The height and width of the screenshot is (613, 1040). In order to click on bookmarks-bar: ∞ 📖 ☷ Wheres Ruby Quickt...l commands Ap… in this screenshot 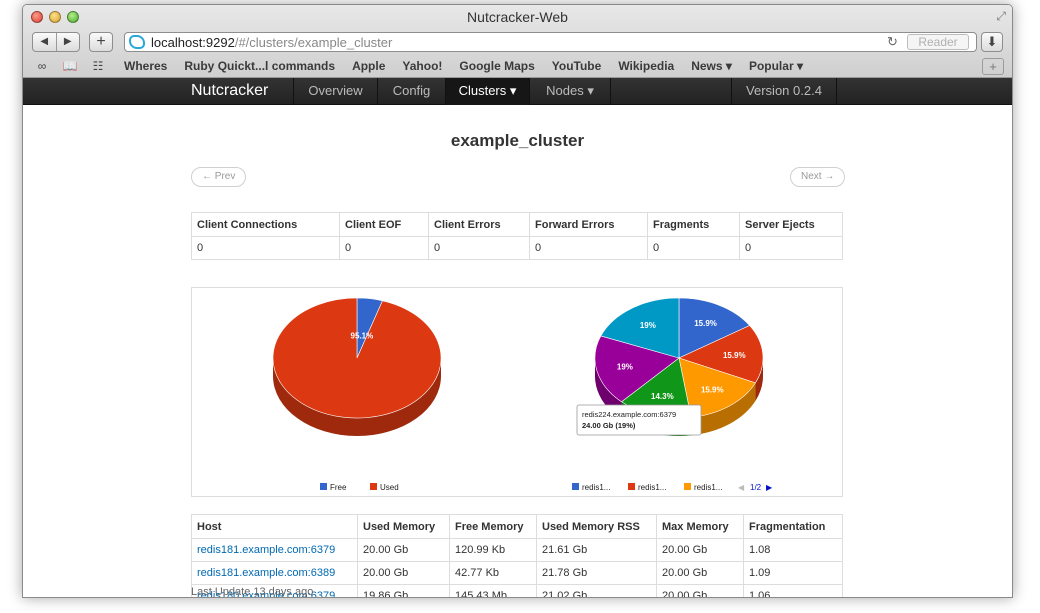, I will do `click(517, 66)`.